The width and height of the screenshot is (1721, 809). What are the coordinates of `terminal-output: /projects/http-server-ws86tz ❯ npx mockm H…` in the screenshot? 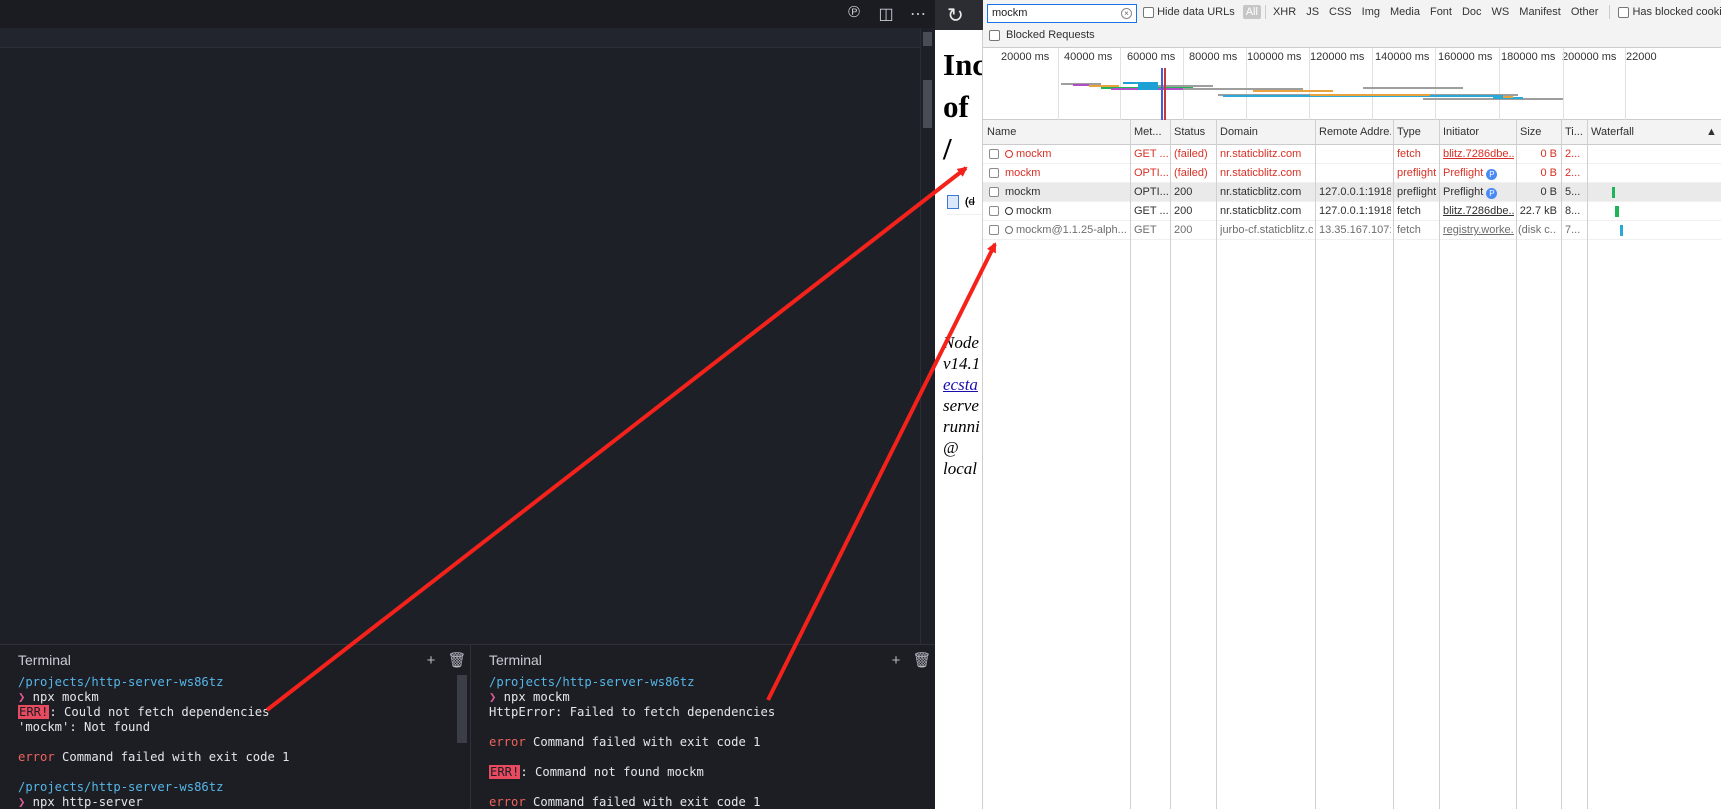 It's located at (703, 742).